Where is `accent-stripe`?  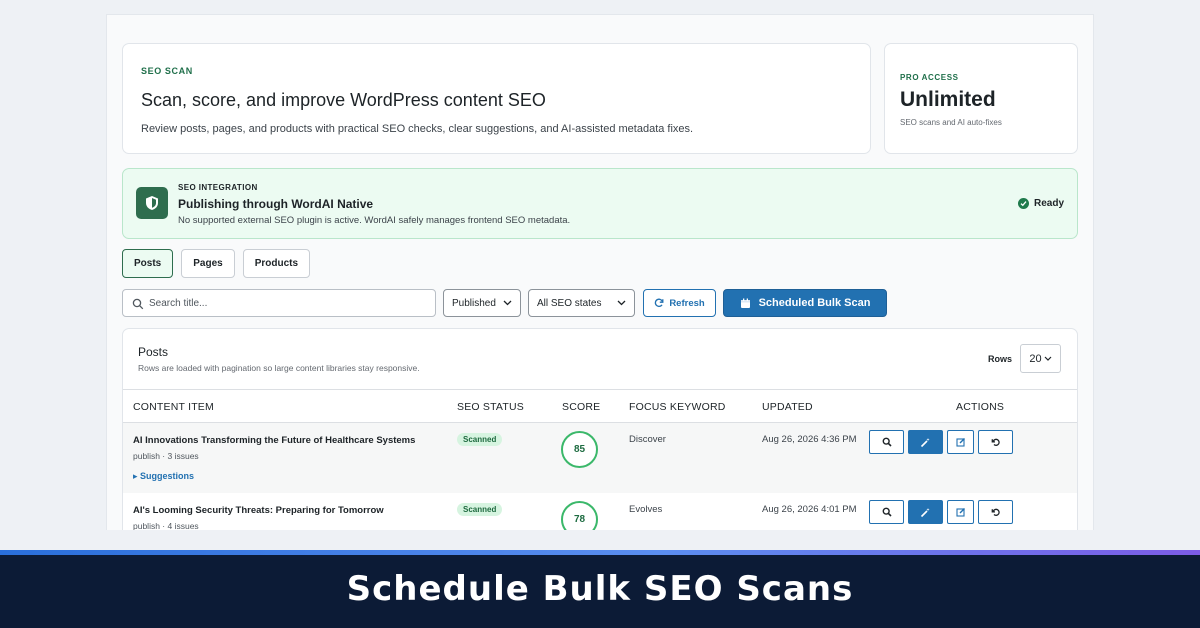 accent-stripe is located at coordinates (600, 552).